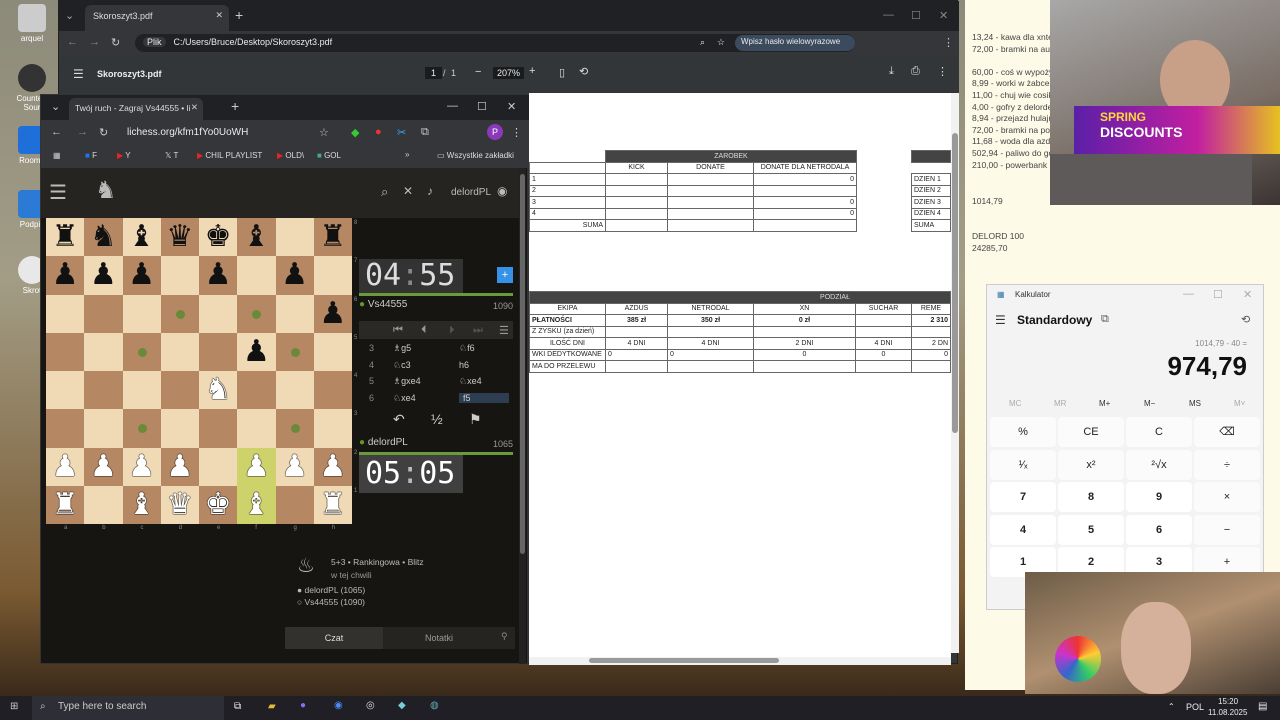  What do you see at coordinates (334, 638) in the screenshot?
I see `tab-chat: Czat` at bounding box center [334, 638].